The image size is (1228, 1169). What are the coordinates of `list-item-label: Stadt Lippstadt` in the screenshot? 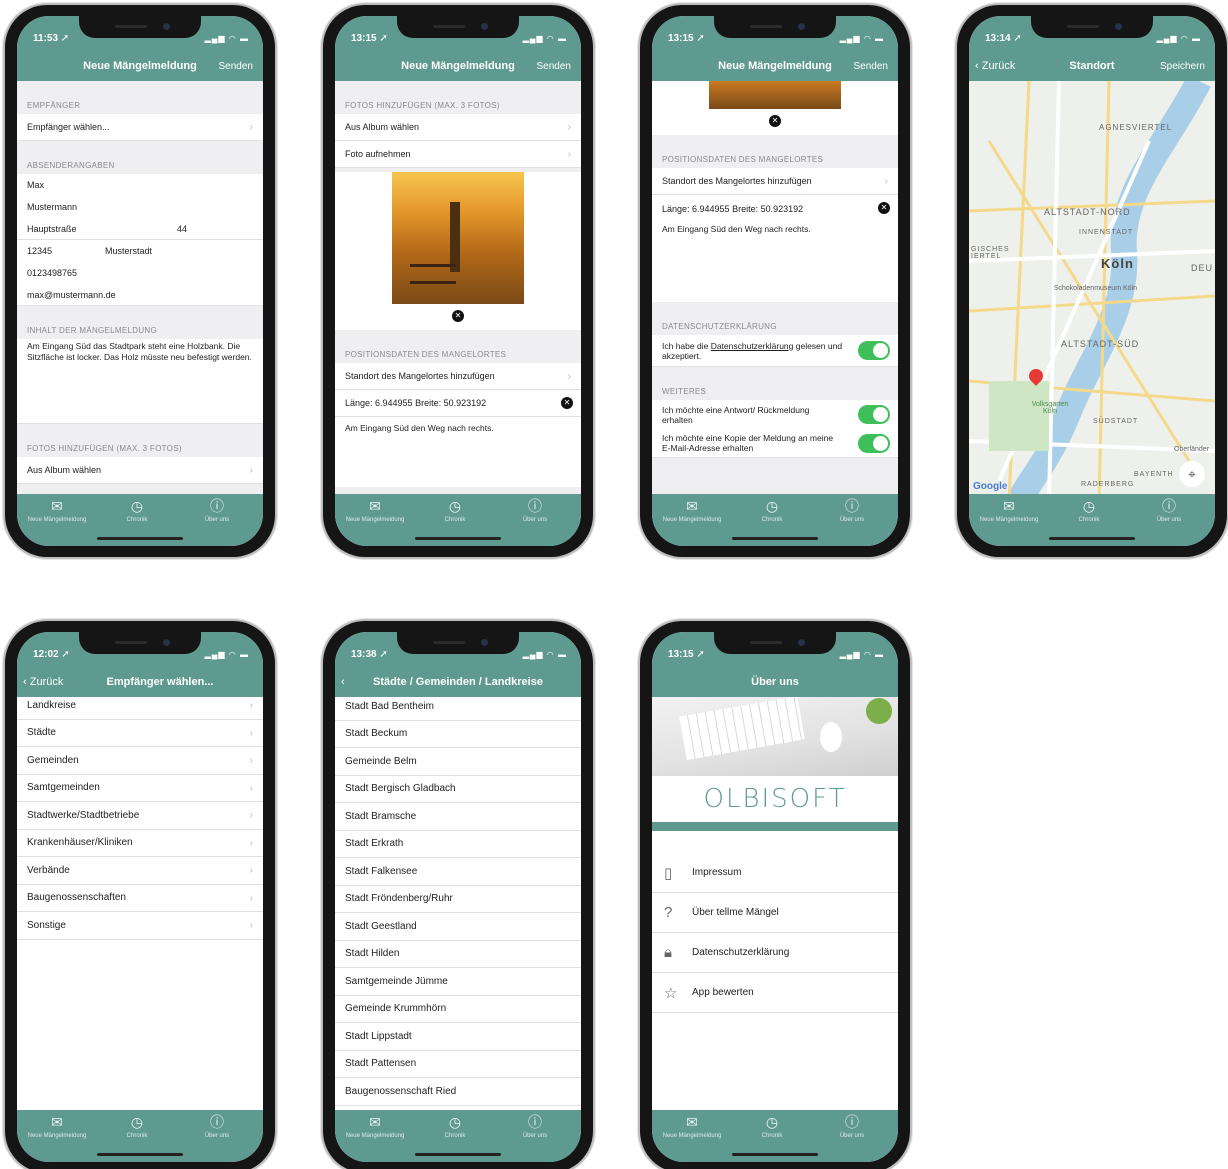 It's located at (378, 1036).